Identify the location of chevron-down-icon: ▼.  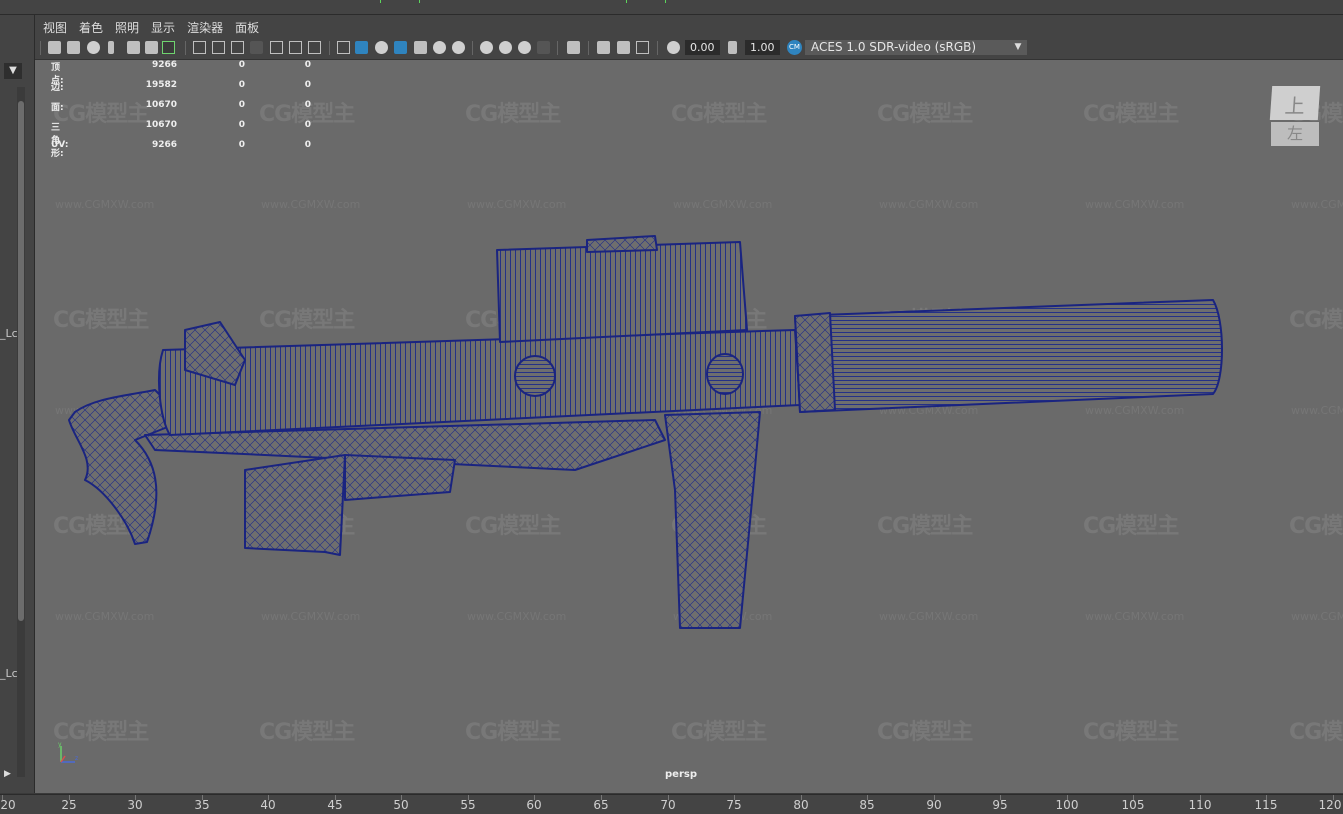
(1018, 47).